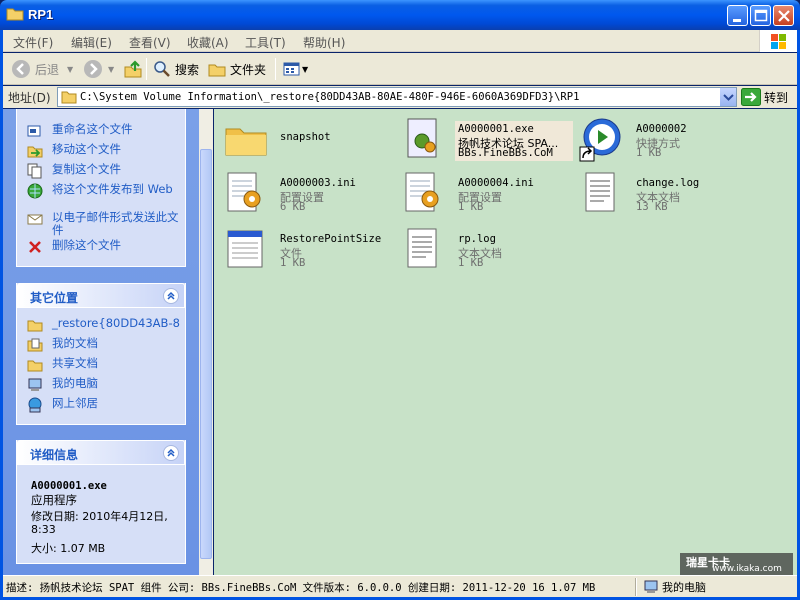 Image resolution: width=800 pixels, height=600 pixels. What do you see at coordinates (400, 15) in the screenshot?
I see `title-bar: RP1` at bounding box center [400, 15].